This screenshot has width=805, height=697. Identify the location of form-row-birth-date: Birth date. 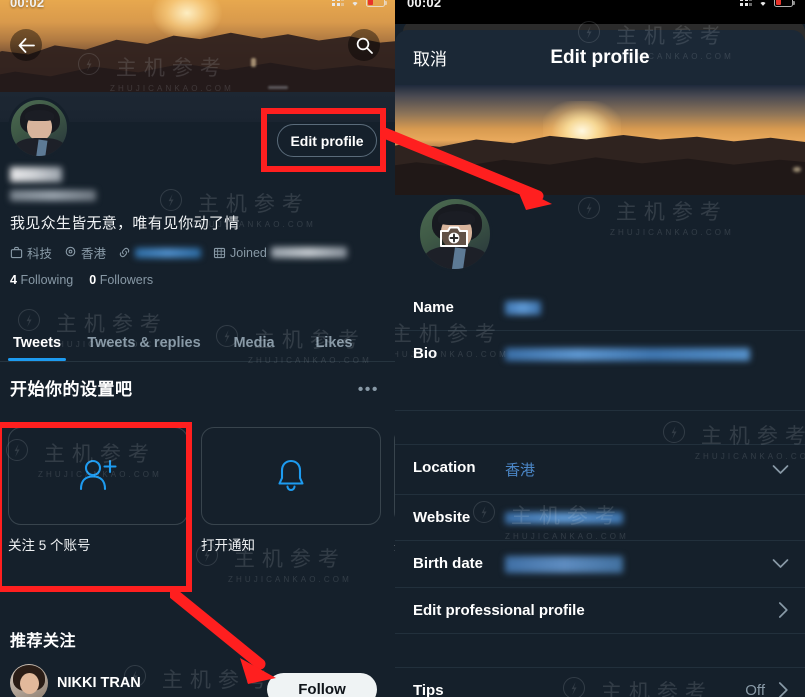
(600, 564).